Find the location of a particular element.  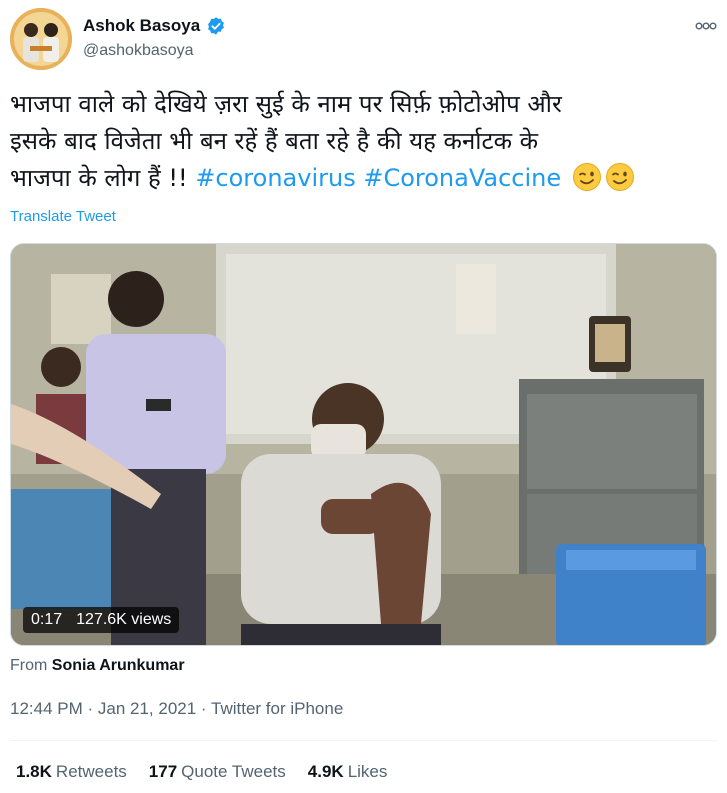

likes-label: Likes is located at coordinates (367, 771).